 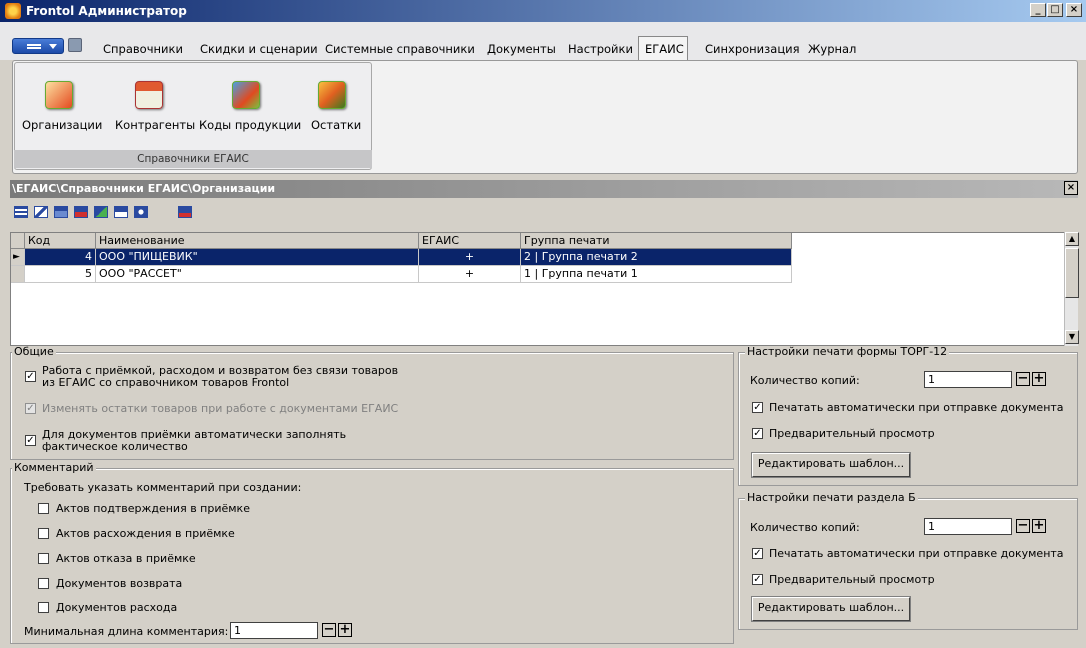 I want to click on general-group-title: Общие, so click(x=34, y=351).